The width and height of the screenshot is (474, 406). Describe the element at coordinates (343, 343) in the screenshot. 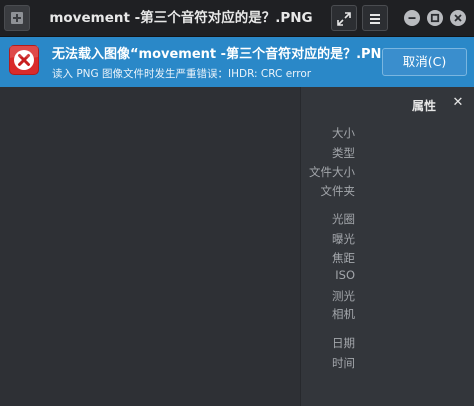

I see `property-label-date: 日期` at that location.